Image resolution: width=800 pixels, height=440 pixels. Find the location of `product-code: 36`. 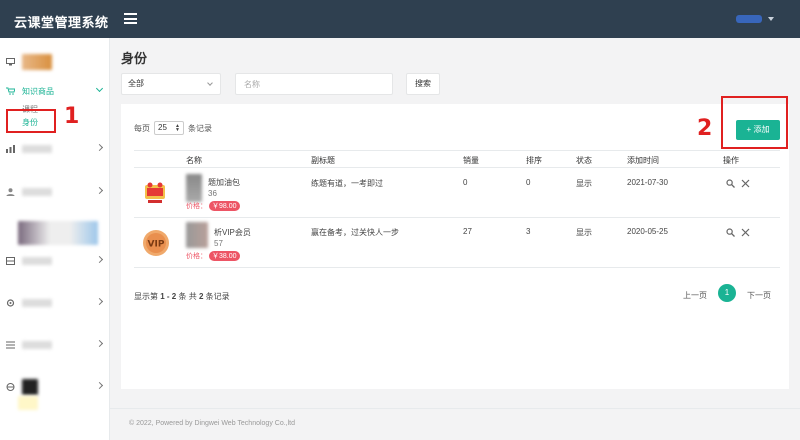

product-code: 36 is located at coordinates (212, 193).